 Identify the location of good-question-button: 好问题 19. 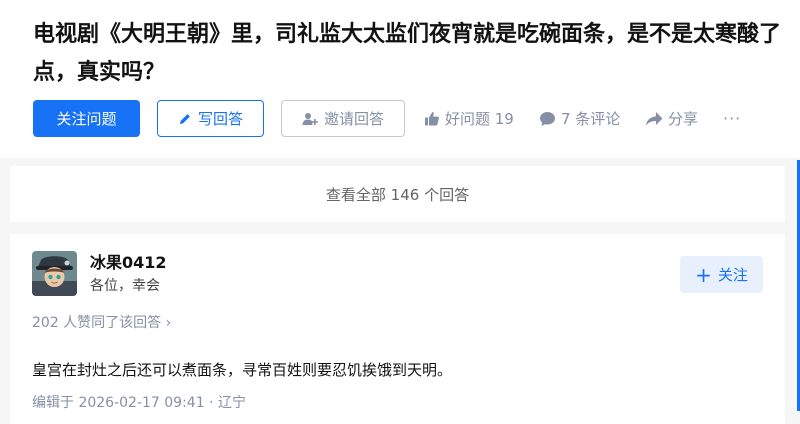
(469, 118).